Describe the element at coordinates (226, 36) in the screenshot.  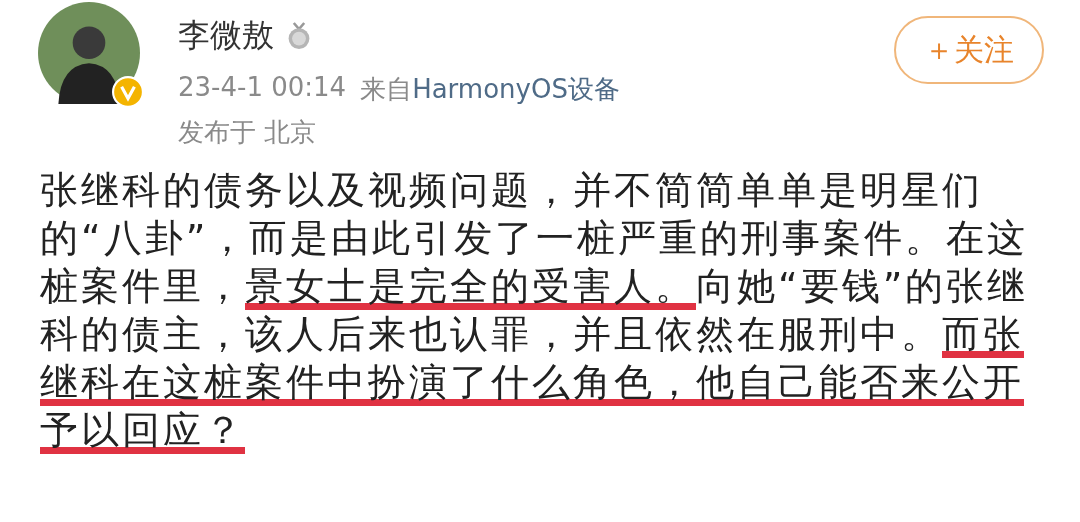
I see `user-name: 李微敖` at that location.